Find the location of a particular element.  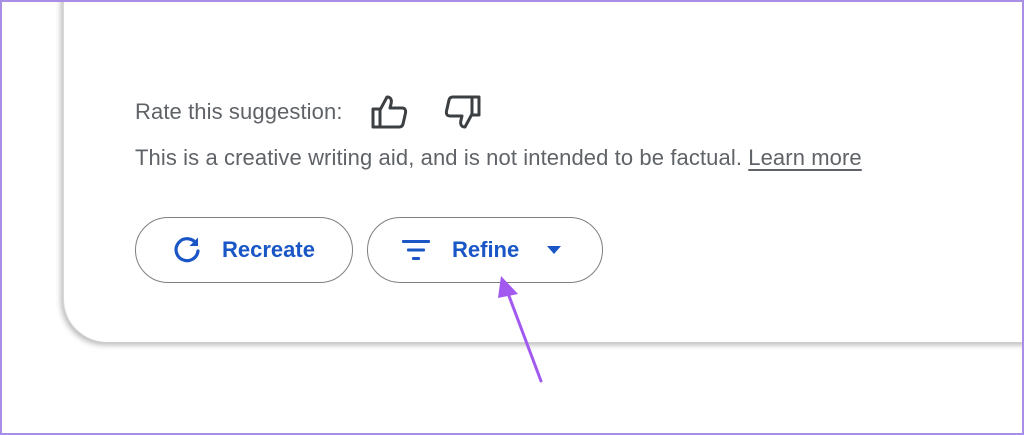

thumbs-down-button is located at coordinates (463, 112).